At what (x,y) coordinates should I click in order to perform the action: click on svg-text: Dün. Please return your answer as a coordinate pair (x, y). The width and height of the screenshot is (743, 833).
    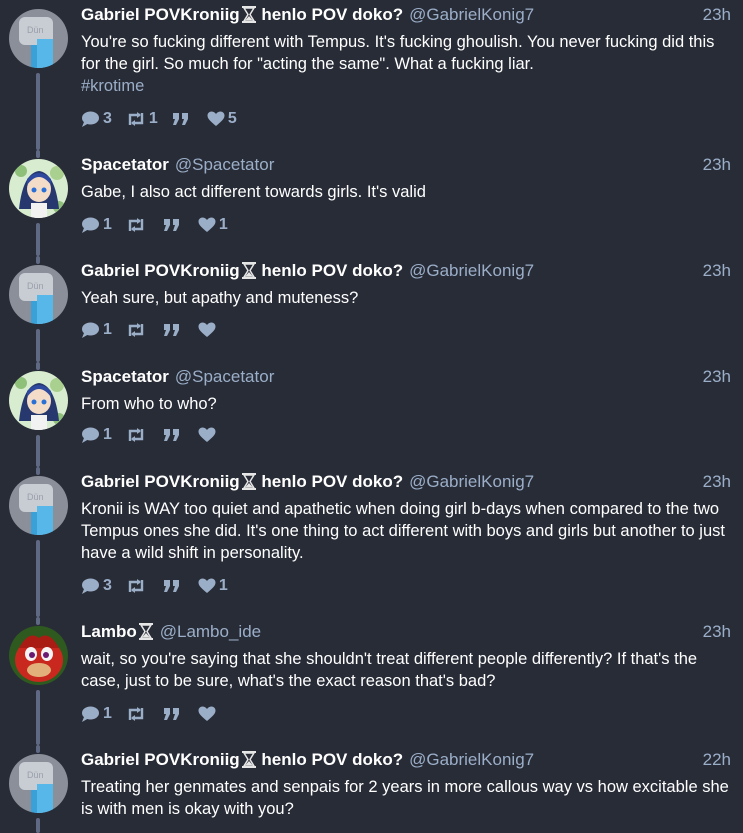
    Looking at the image, I should click on (35, 775).